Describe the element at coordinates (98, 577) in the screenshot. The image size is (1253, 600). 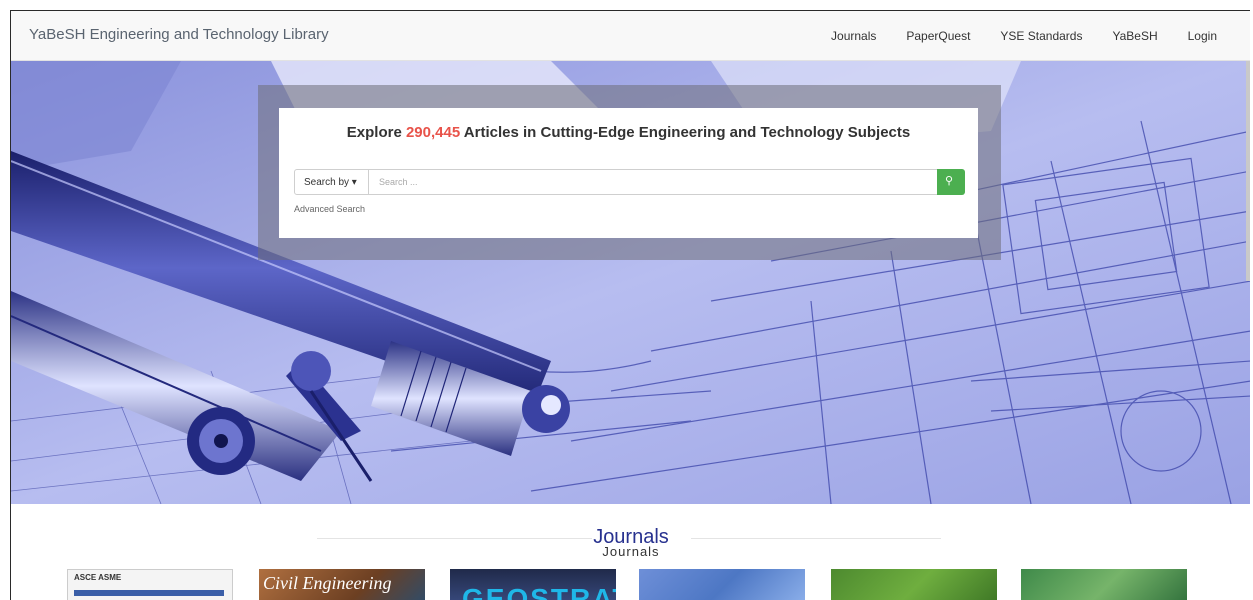
I see `cover-label: ASCE ASME` at that location.